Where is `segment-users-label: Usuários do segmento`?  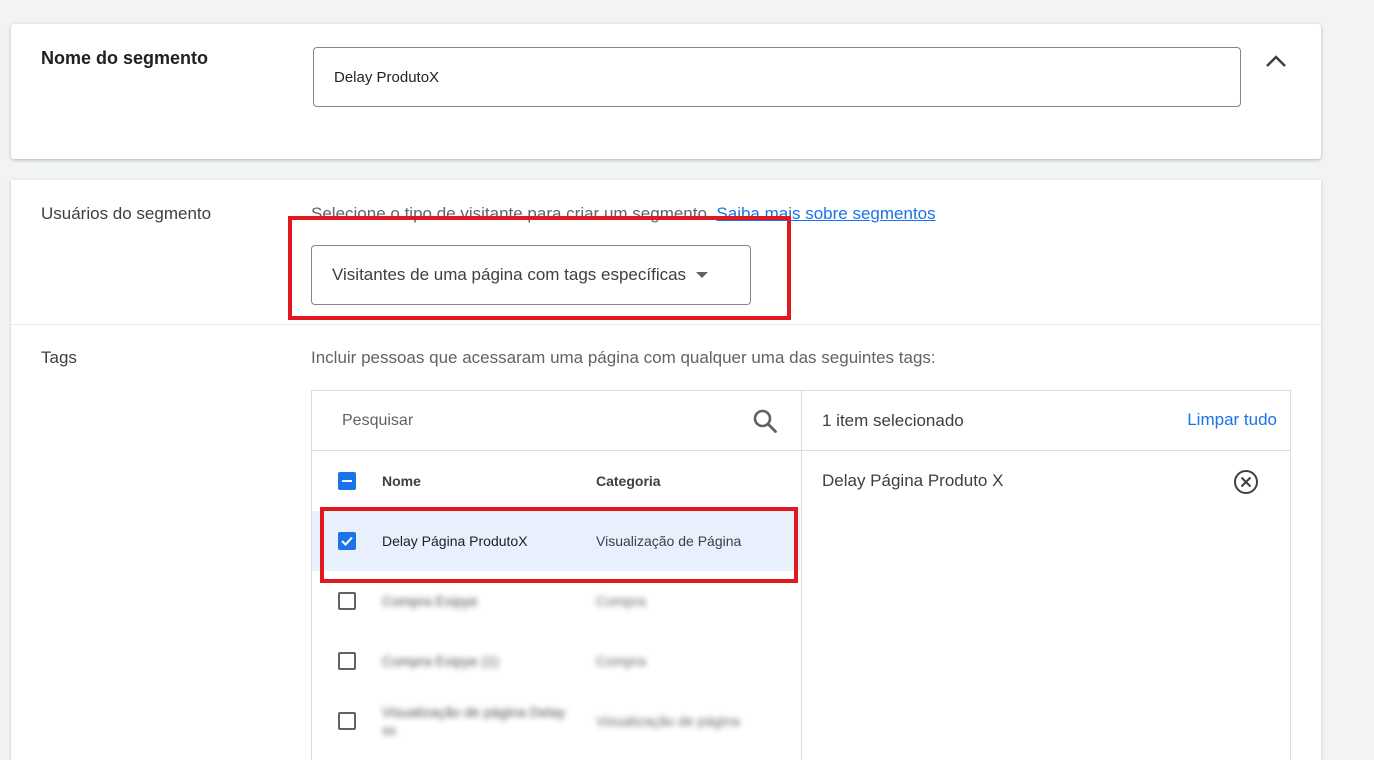 segment-users-label: Usuários do segmento is located at coordinates (126, 213).